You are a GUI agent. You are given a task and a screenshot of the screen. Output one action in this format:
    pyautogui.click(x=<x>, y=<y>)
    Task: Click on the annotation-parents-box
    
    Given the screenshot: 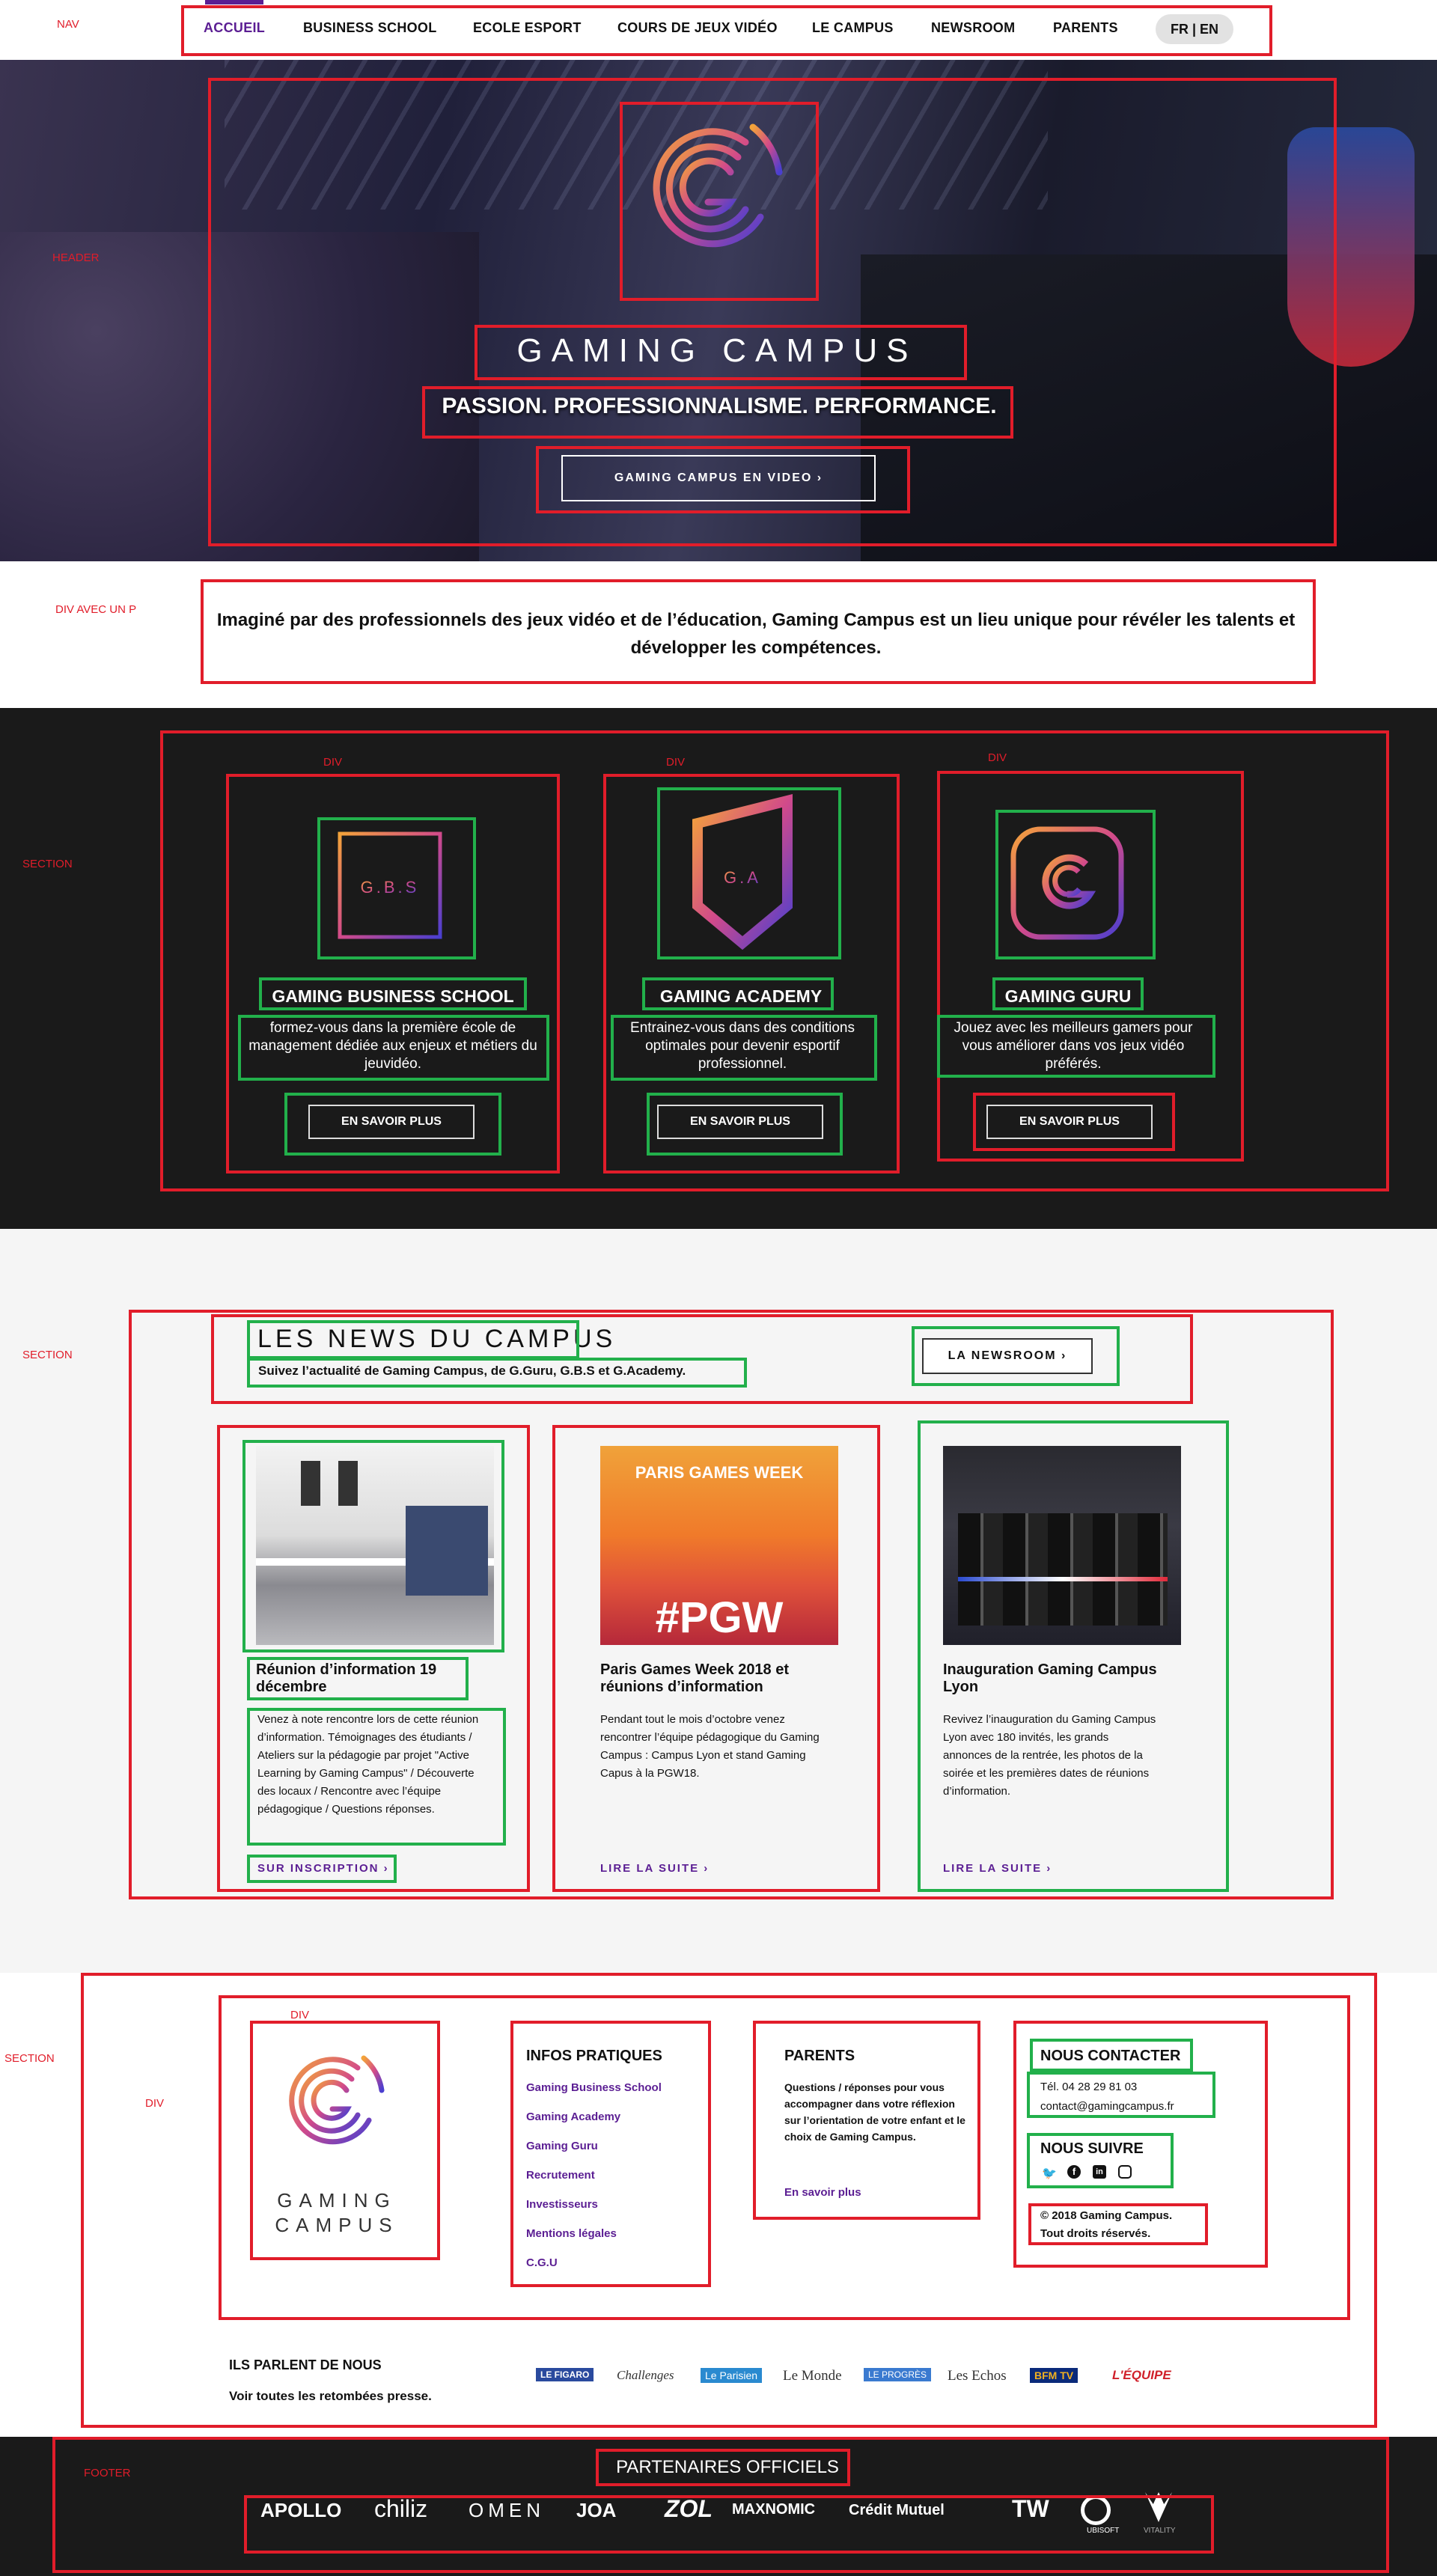 What is the action you would take?
    pyautogui.click(x=866, y=2120)
    